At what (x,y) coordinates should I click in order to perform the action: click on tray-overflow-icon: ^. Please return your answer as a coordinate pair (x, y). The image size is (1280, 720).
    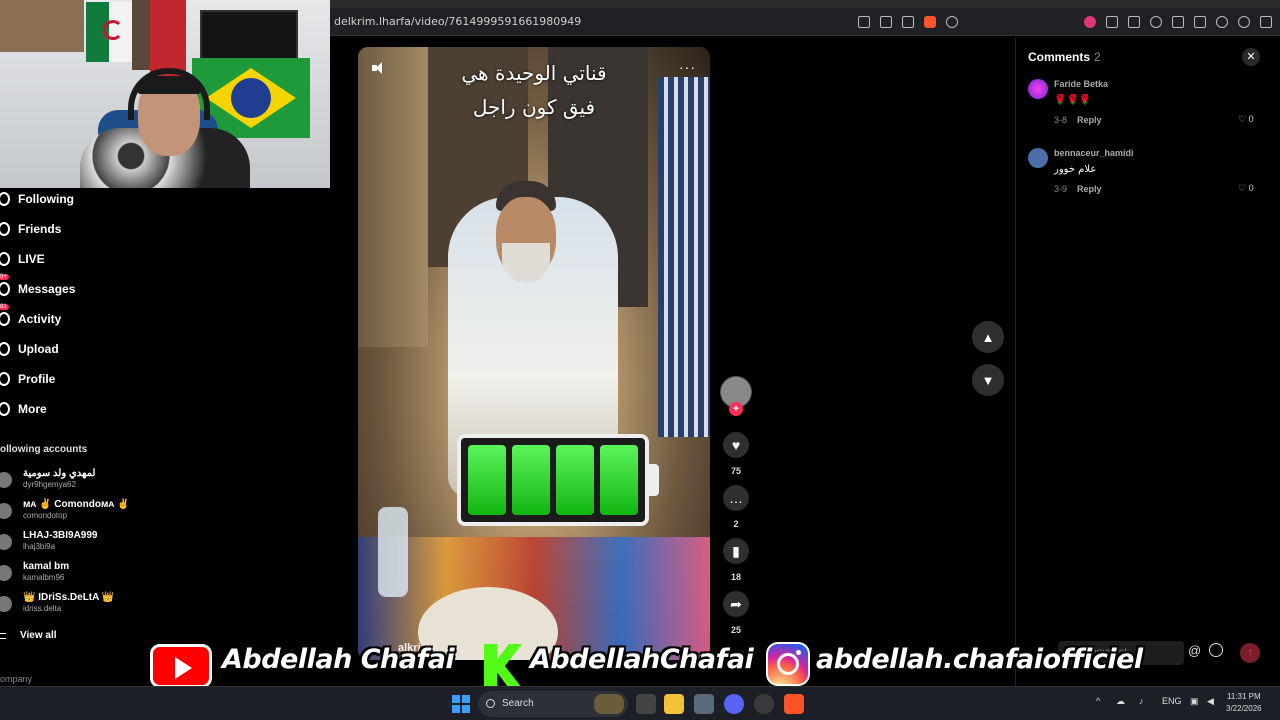
    Looking at the image, I should click on (1098, 701).